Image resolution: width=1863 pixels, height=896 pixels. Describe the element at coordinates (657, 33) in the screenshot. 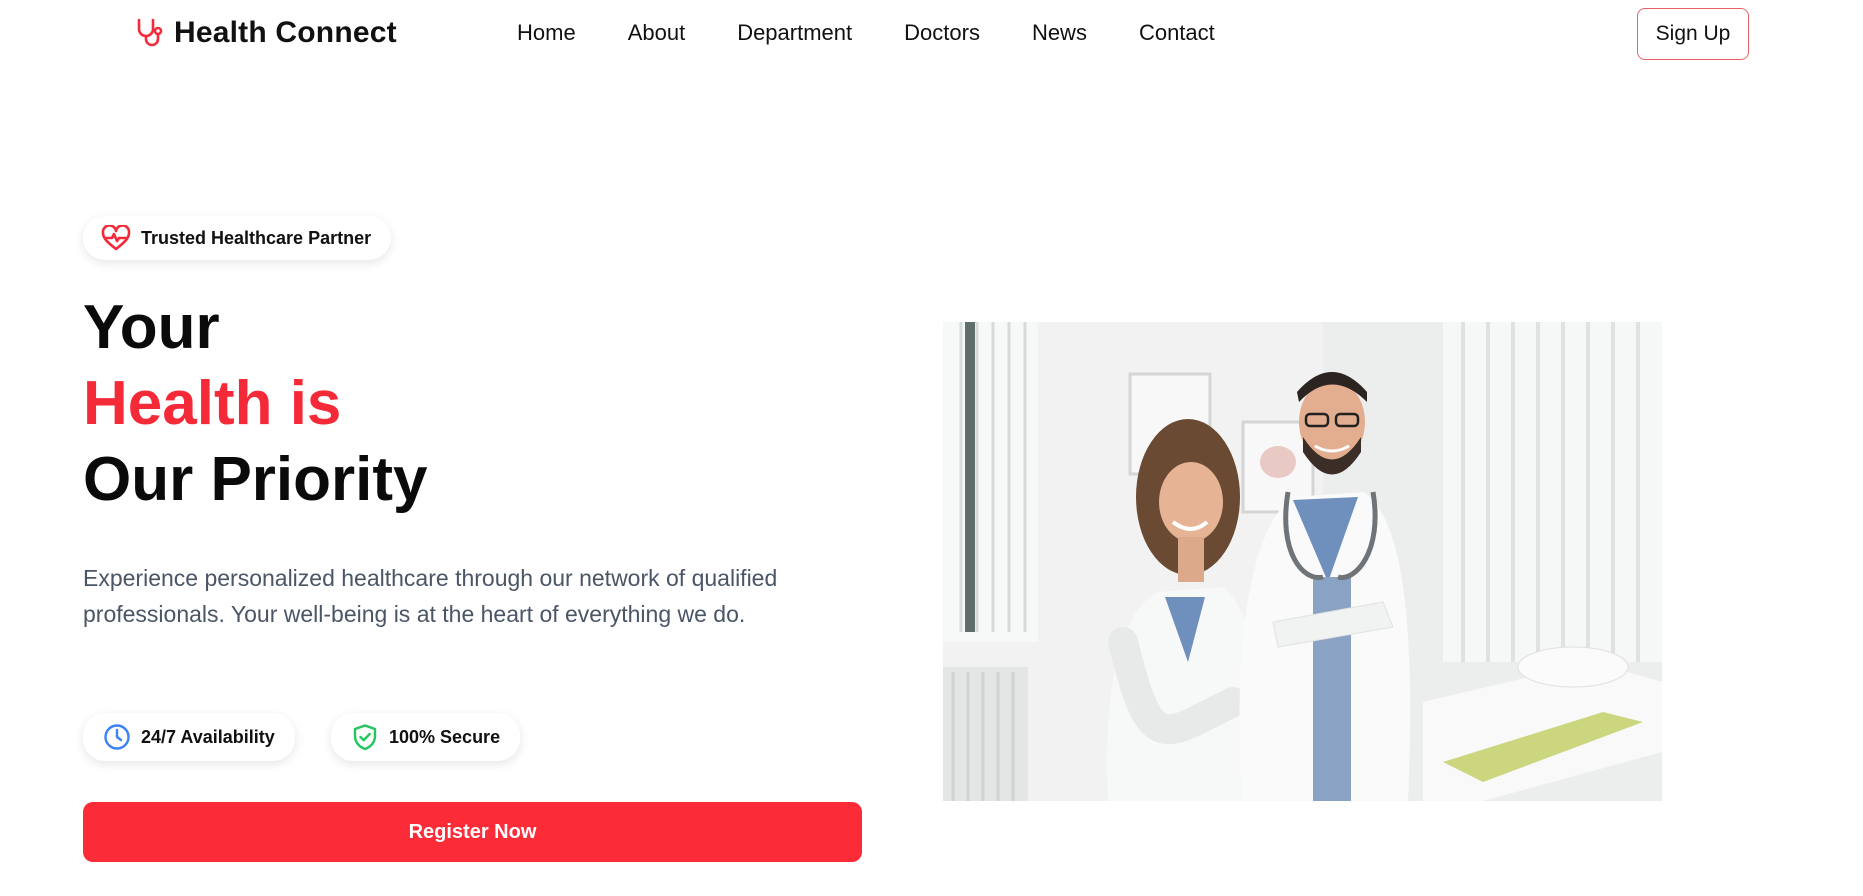

I see `nav-about: About` at that location.